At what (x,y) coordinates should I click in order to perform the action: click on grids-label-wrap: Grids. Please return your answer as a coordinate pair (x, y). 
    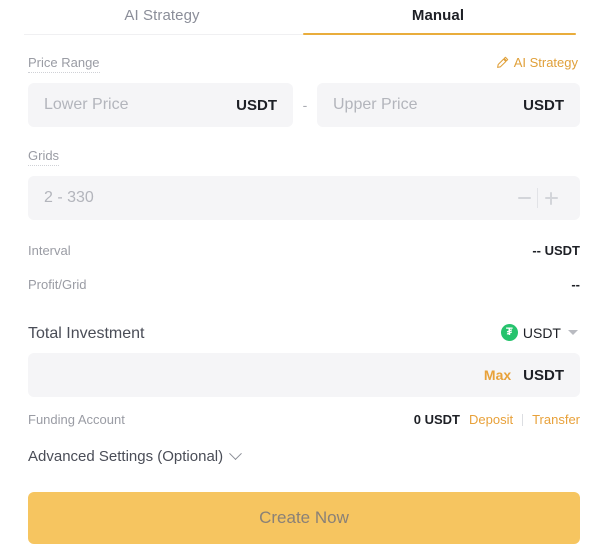
    Looking at the image, I should click on (44, 157).